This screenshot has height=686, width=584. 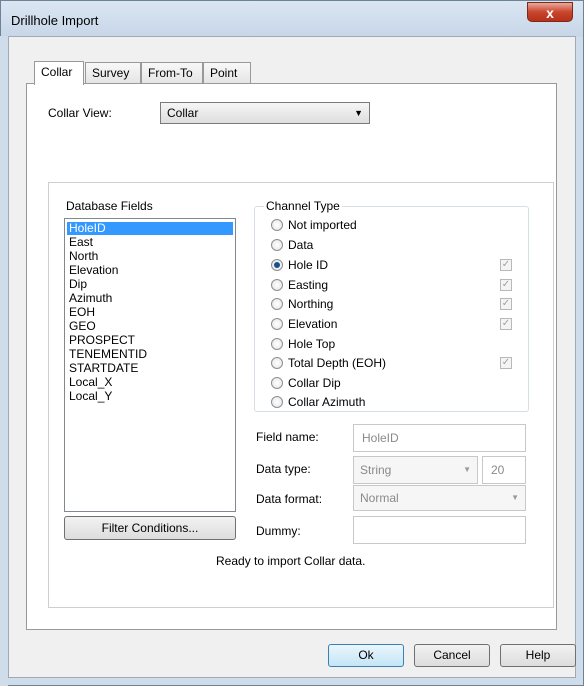 I want to click on checkbox-total-depth: ✓, so click(x=506, y=363).